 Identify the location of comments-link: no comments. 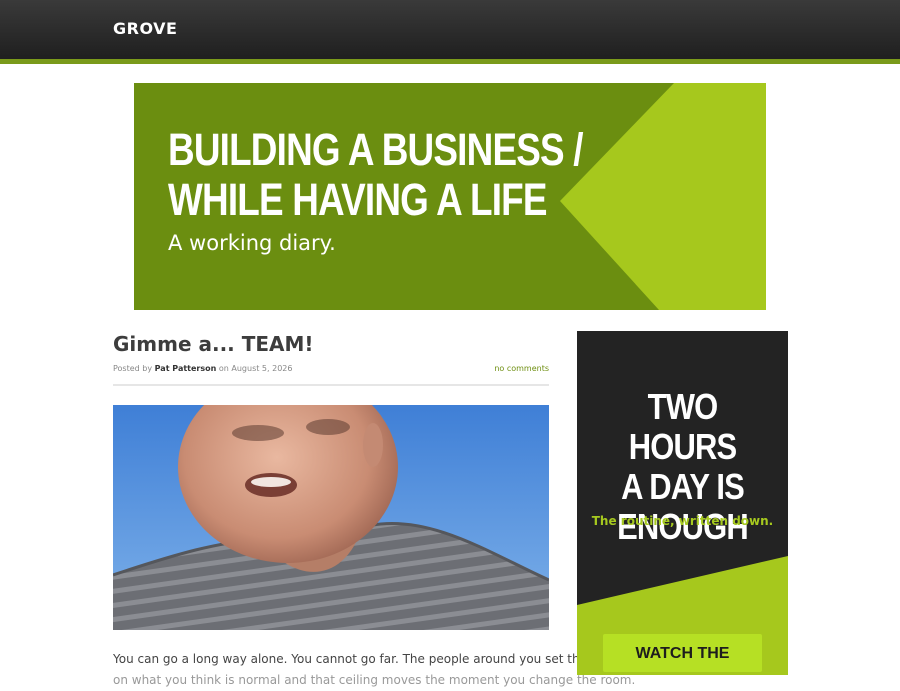
(521, 368).